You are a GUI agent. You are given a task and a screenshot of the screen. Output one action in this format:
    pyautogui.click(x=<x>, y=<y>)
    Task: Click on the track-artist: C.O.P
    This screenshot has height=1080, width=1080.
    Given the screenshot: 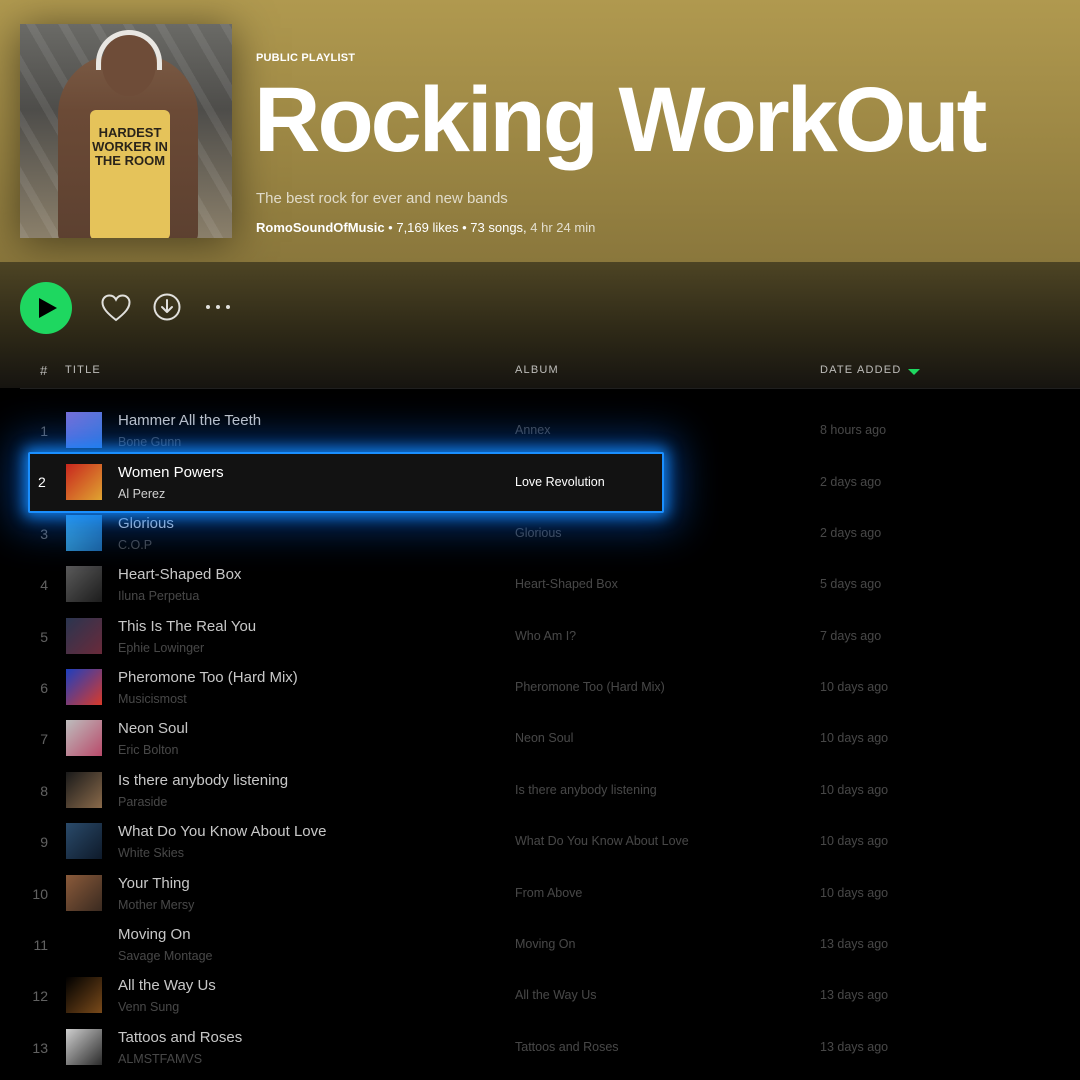 What is the action you would take?
    pyautogui.click(x=135, y=545)
    